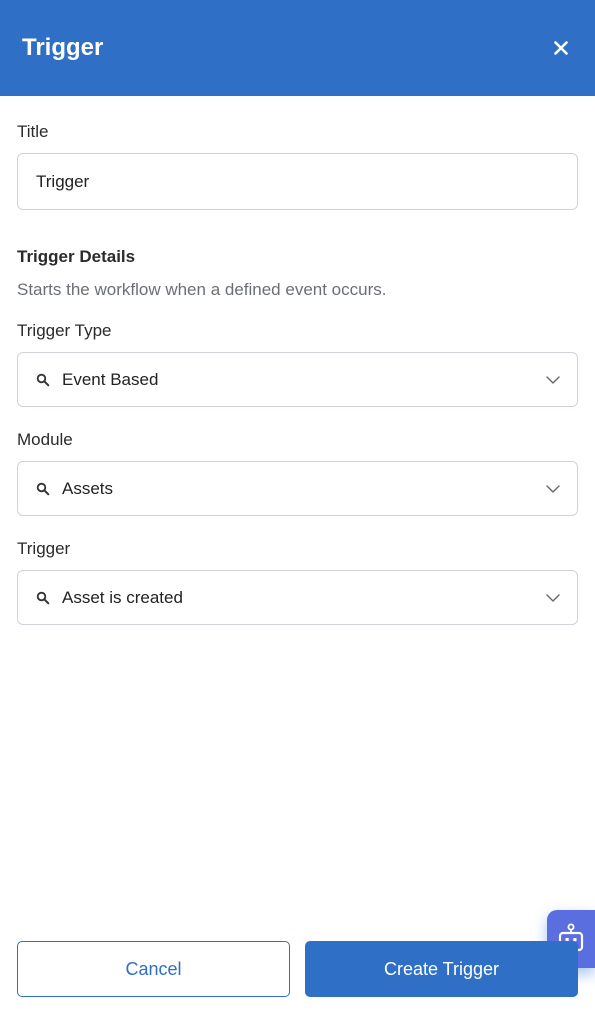  I want to click on close-button, so click(561, 48).